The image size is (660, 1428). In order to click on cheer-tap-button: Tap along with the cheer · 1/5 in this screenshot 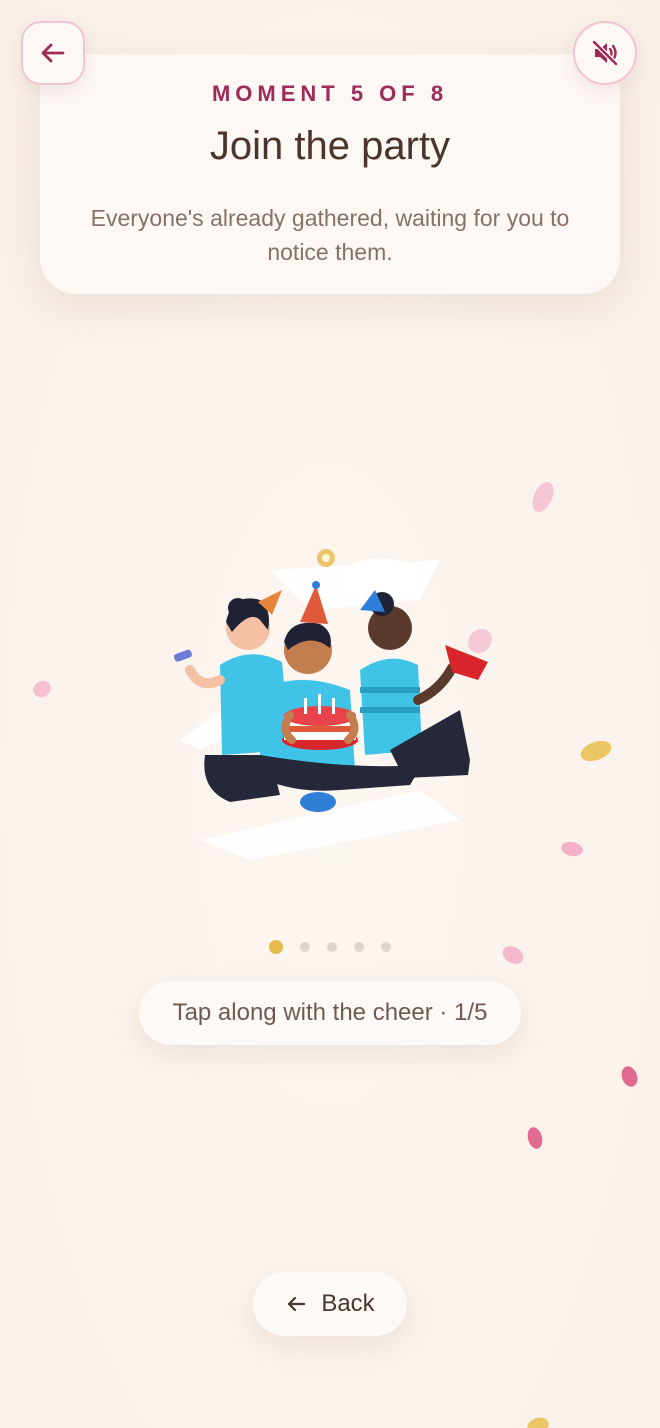, I will do `click(330, 1013)`.